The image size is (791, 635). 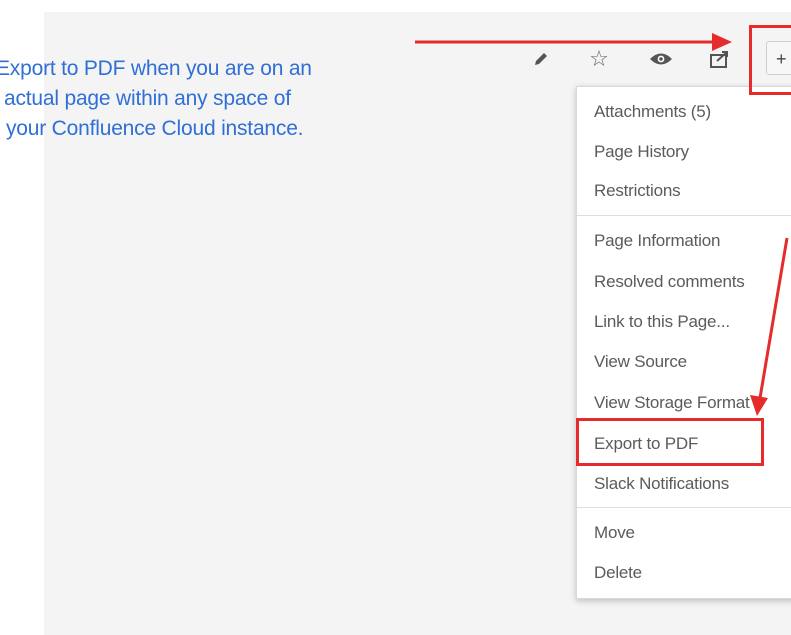 What do you see at coordinates (156, 68) in the screenshot?
I see `instruction-line-1: Export to PDF when you are on an` at bounding box center [156, 68].